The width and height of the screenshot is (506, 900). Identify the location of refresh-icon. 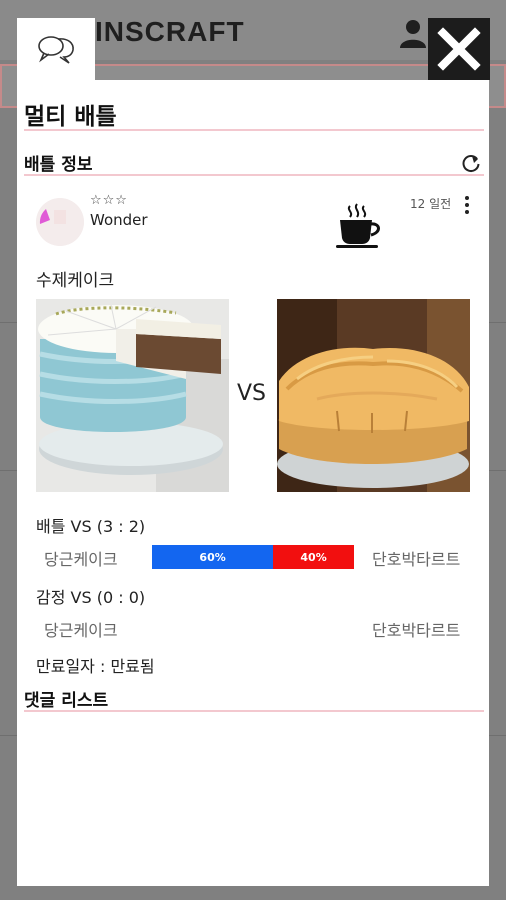
(471, 163).